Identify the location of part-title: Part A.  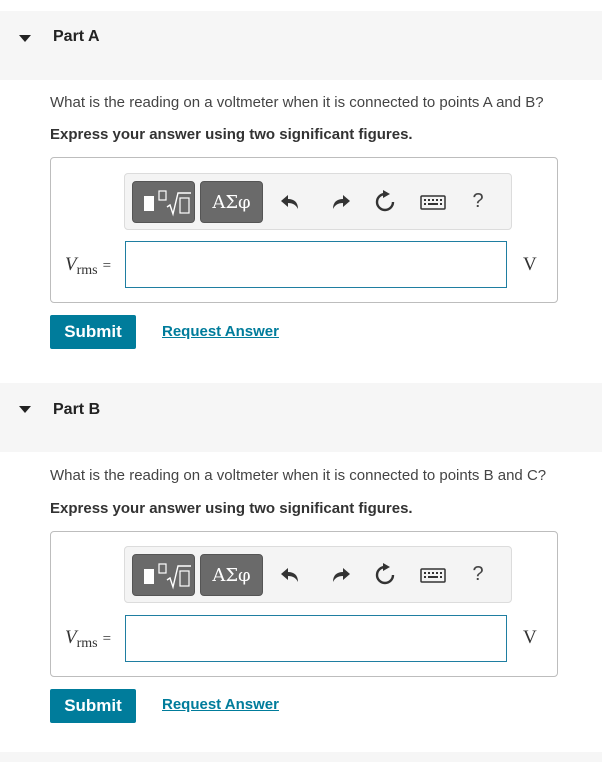
(76, 36).